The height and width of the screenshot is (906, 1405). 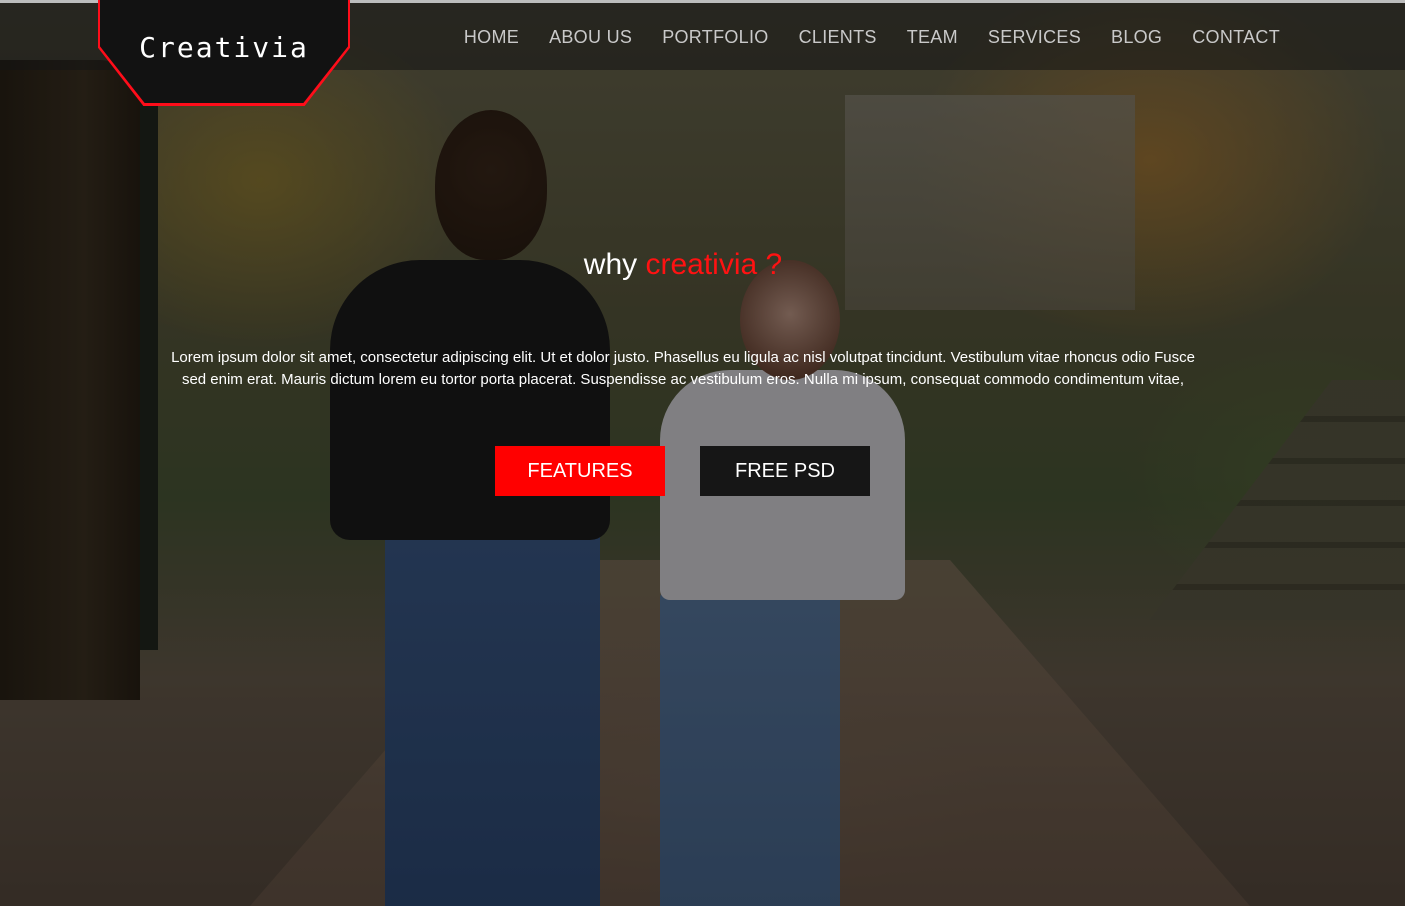 What do you see at coordinates (714, 264) in the screenshot?
I see `headline-accent: creativia ?` at bounding box center [714, 264].